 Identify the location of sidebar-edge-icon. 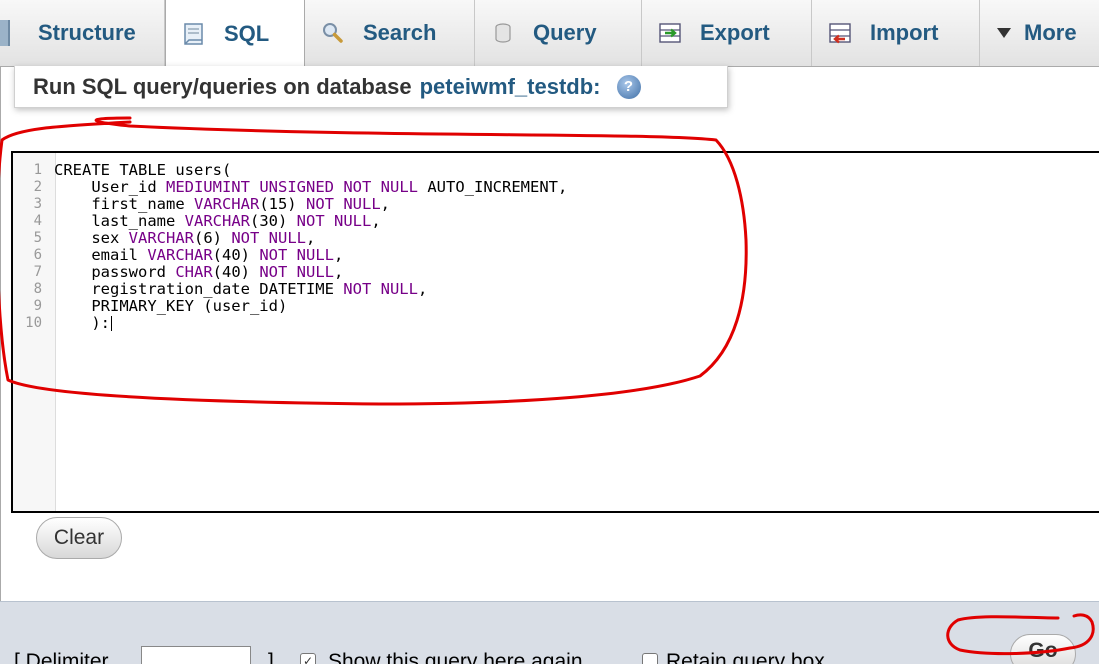
(5, 33).